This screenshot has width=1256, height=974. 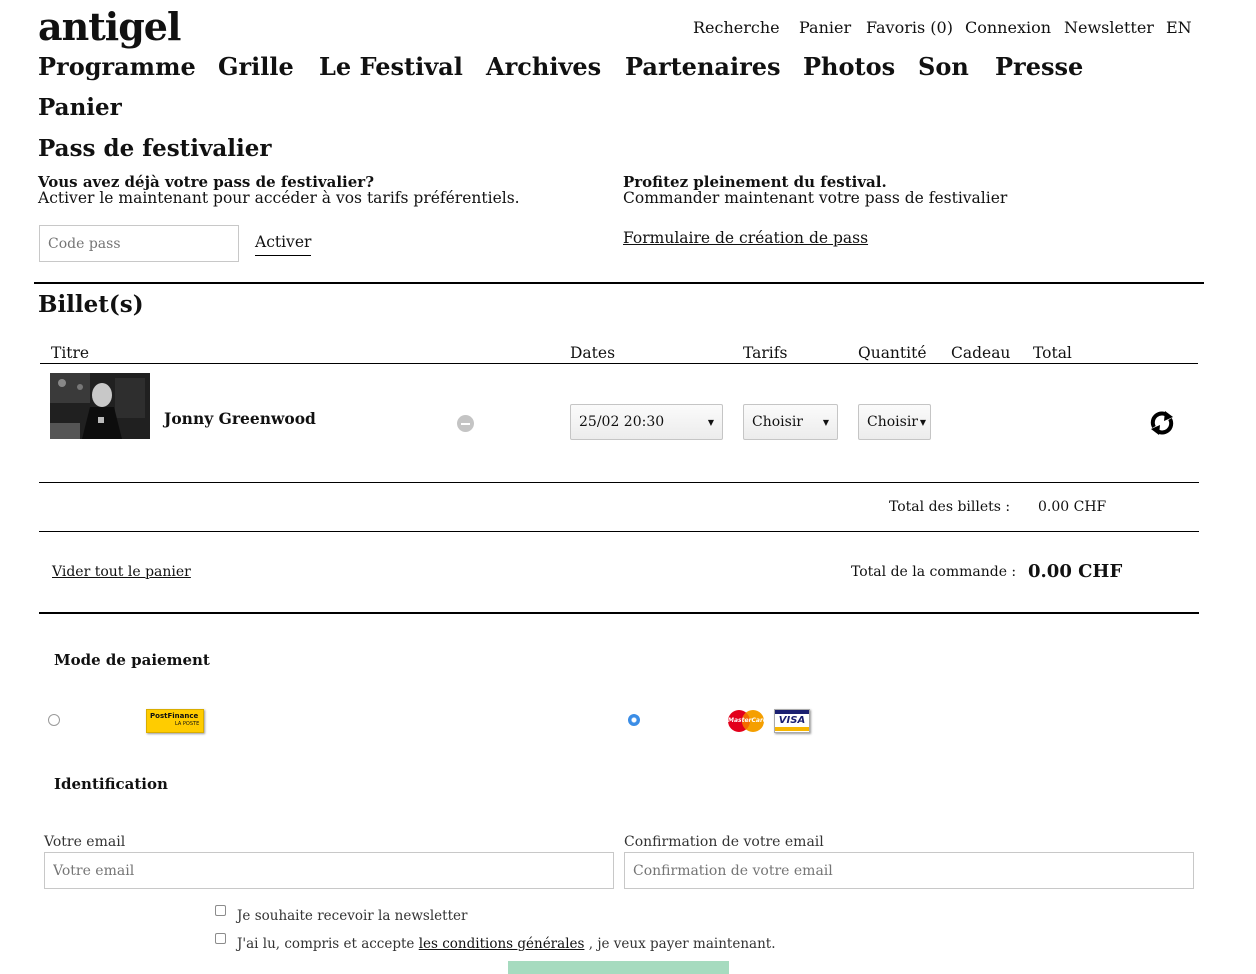 What do you see at coordinates (329, 870) in the screenshot?
I see `email-input` at bounding box center [329, 870].